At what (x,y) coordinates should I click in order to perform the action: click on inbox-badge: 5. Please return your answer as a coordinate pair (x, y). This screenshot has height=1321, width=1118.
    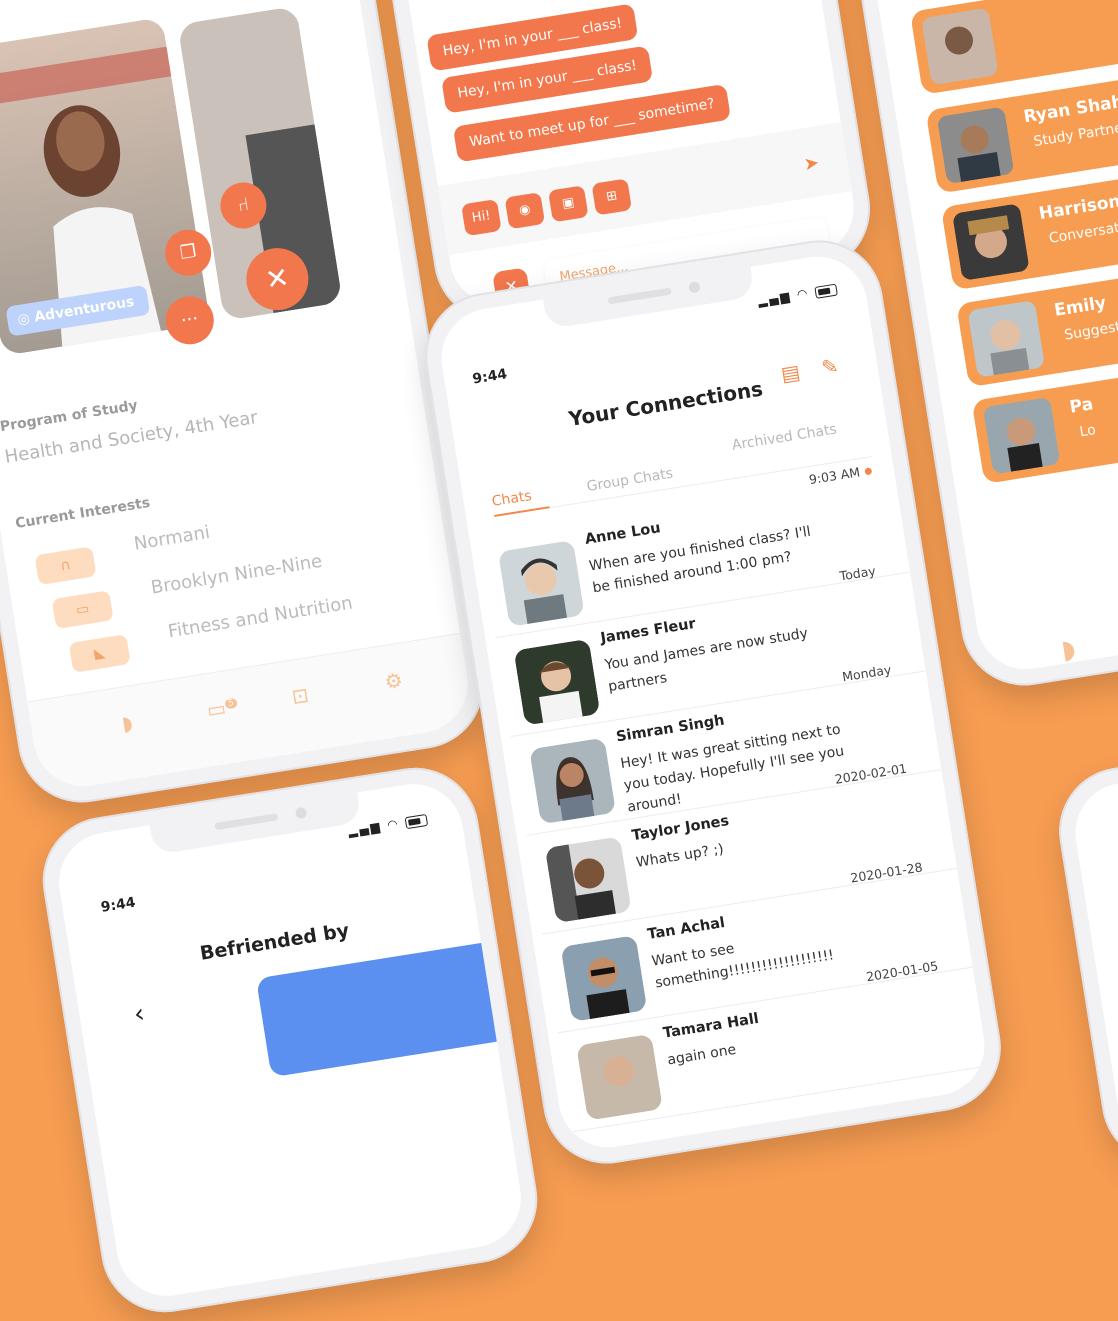
    Looking at the image, I should click on (231, 704).